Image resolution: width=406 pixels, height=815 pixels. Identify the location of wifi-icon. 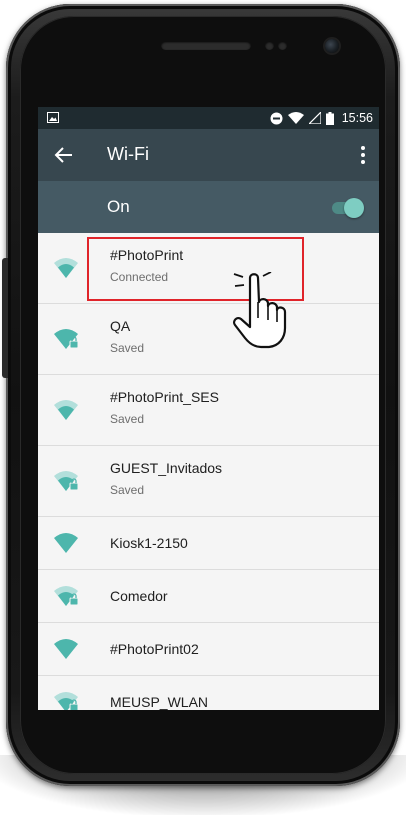
(295, 118).